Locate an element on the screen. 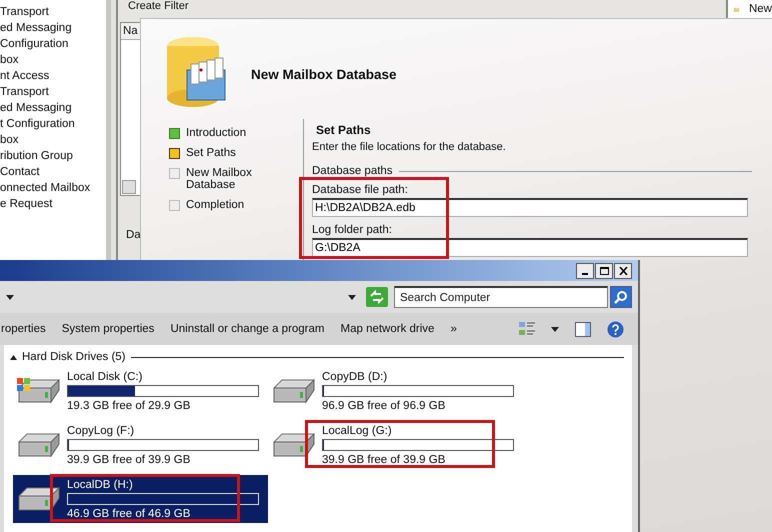 Image resolution: width=772 pixels, height=532 pixels. details-tab: Da is located at coordinates (133, 235).